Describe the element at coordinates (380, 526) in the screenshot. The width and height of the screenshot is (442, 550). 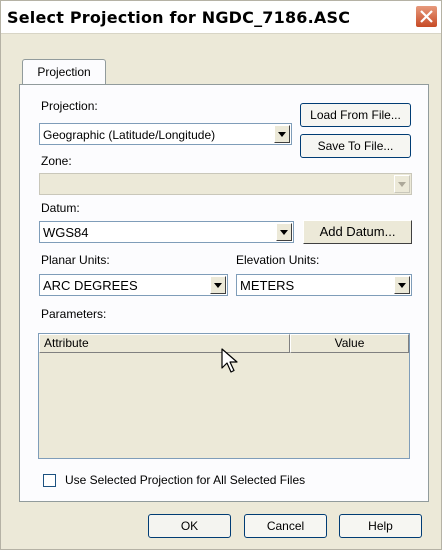
I see `help-button: Help` at that location.